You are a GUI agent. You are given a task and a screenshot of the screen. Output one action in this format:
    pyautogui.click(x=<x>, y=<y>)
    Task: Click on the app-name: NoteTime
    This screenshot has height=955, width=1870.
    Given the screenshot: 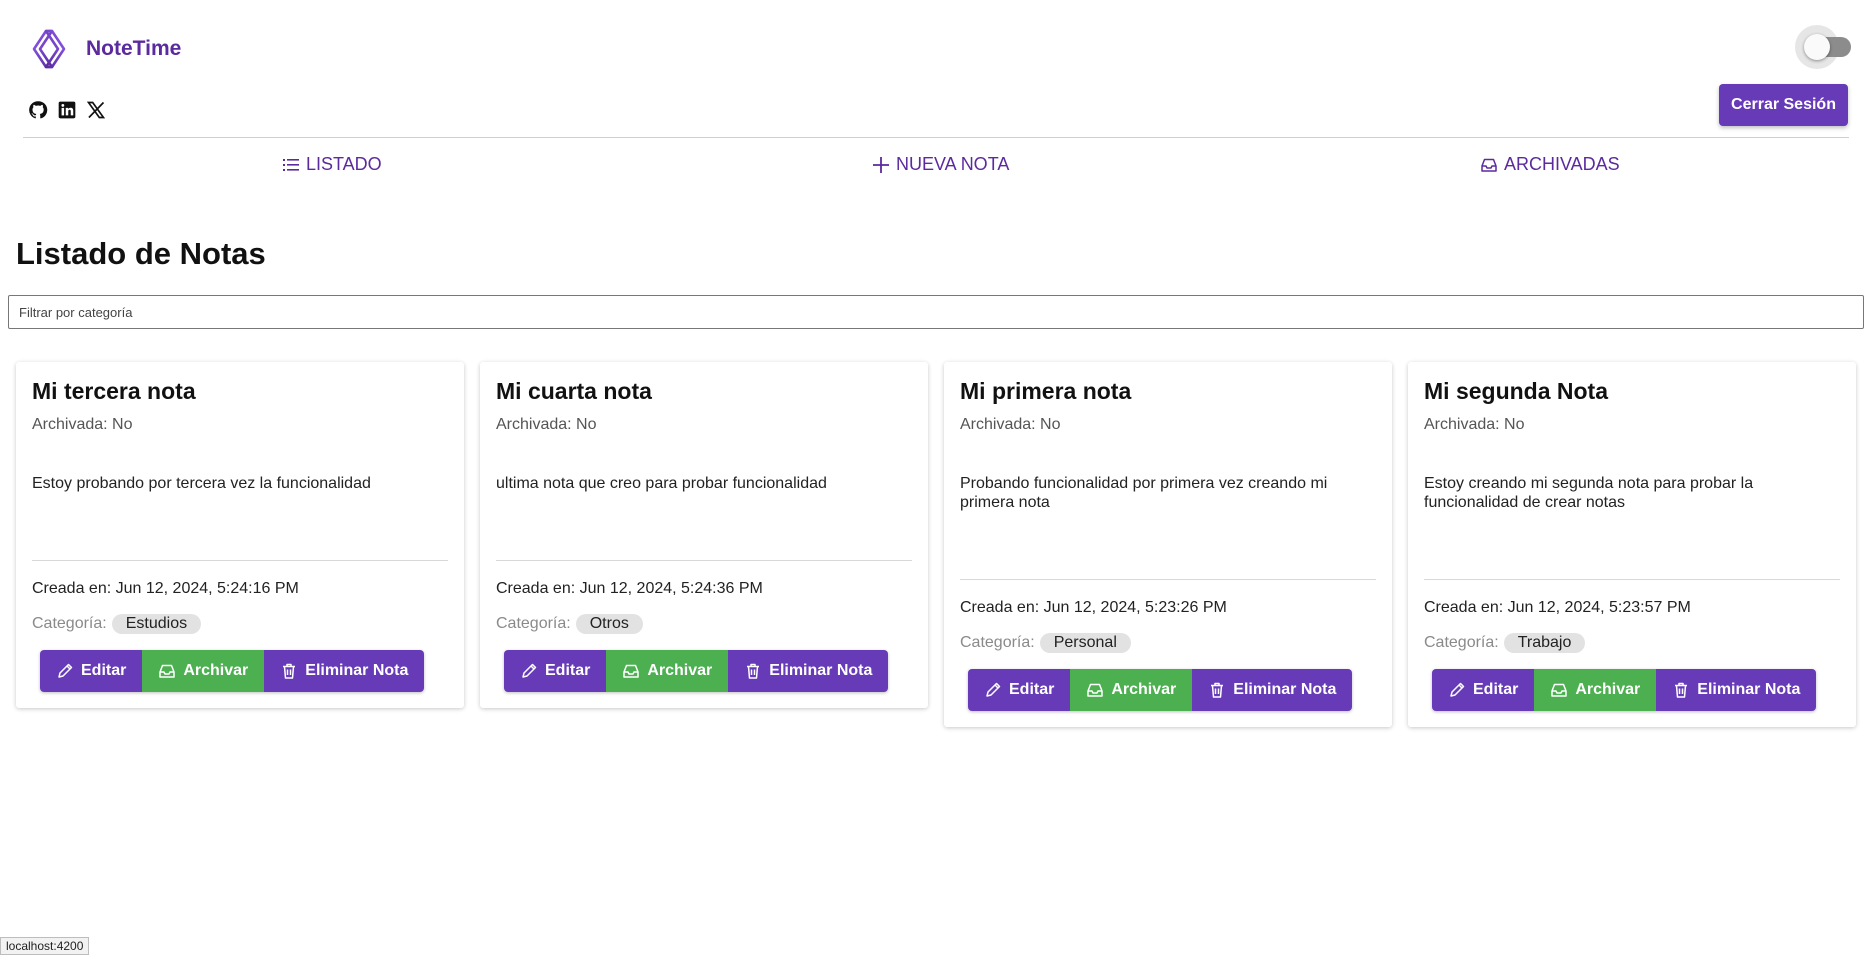 What is the action you would take?
    pyautogui.click(x=134, y=48)
    